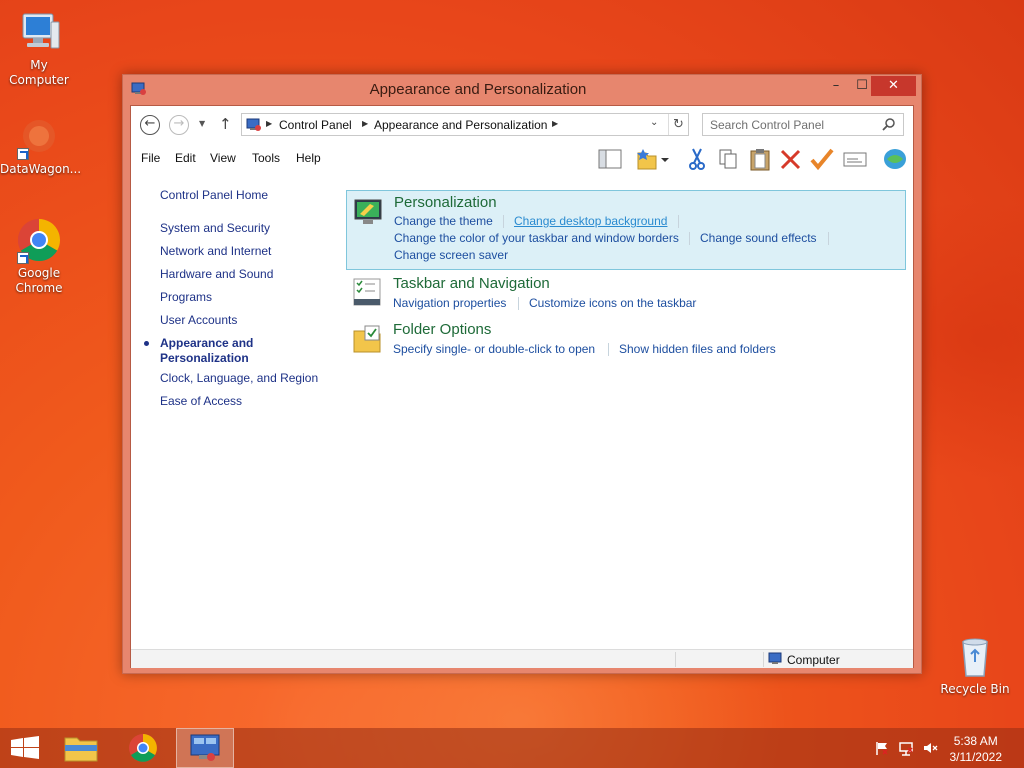 This screenshot has width=1024, height=768. What do you see at coordinates (976, 749) in the screenshot?
I see `system-clock: 5:38 AM 3/11/2022` at bounding box center [976, 749].